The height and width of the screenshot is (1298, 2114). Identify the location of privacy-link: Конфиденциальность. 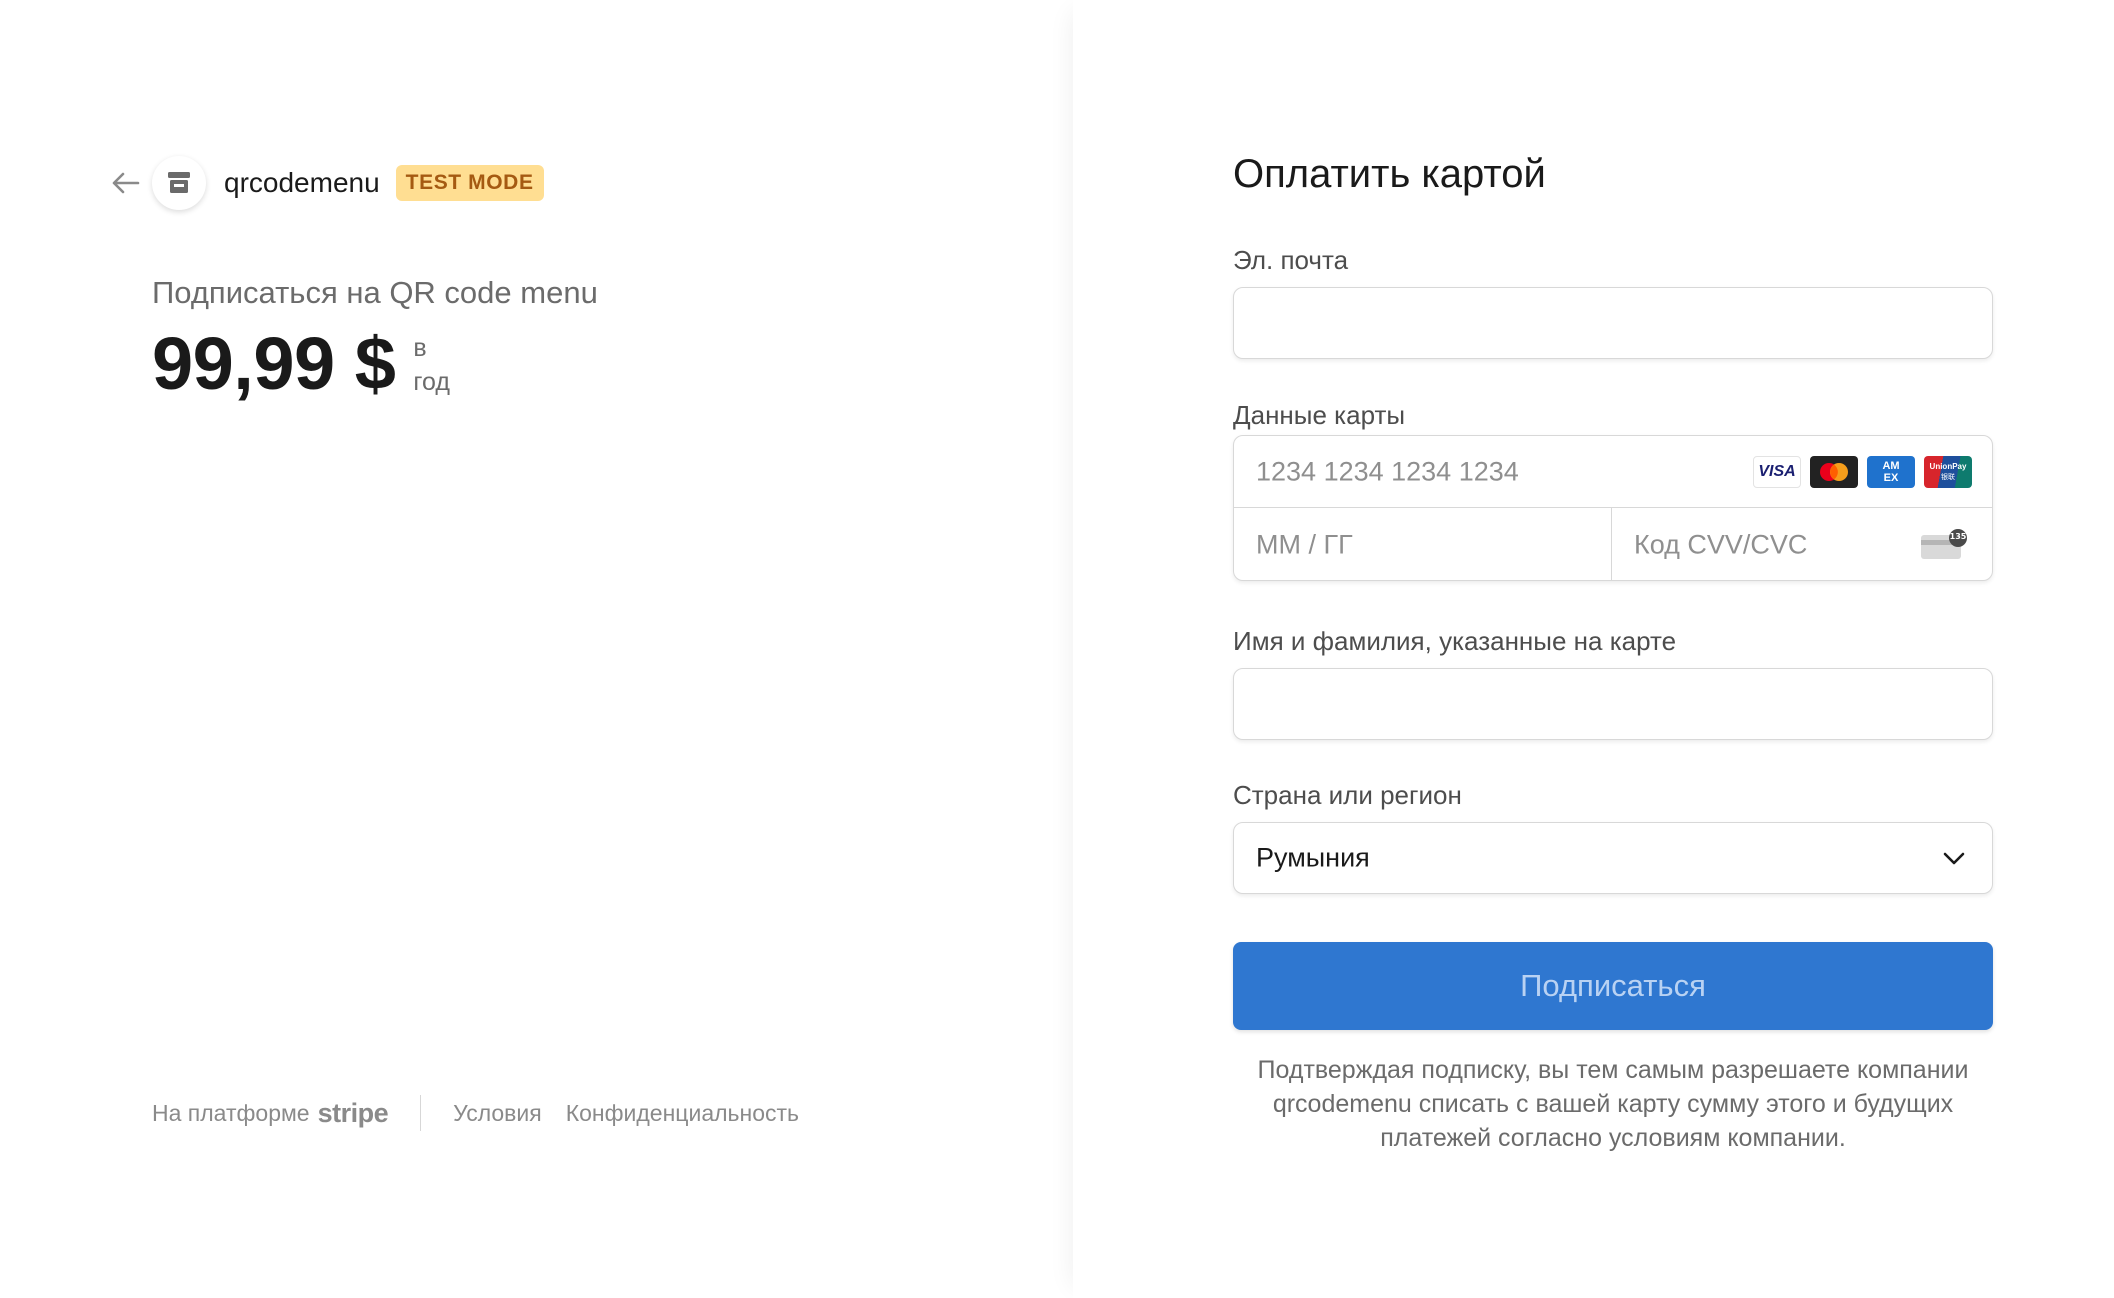
(682, 1113).